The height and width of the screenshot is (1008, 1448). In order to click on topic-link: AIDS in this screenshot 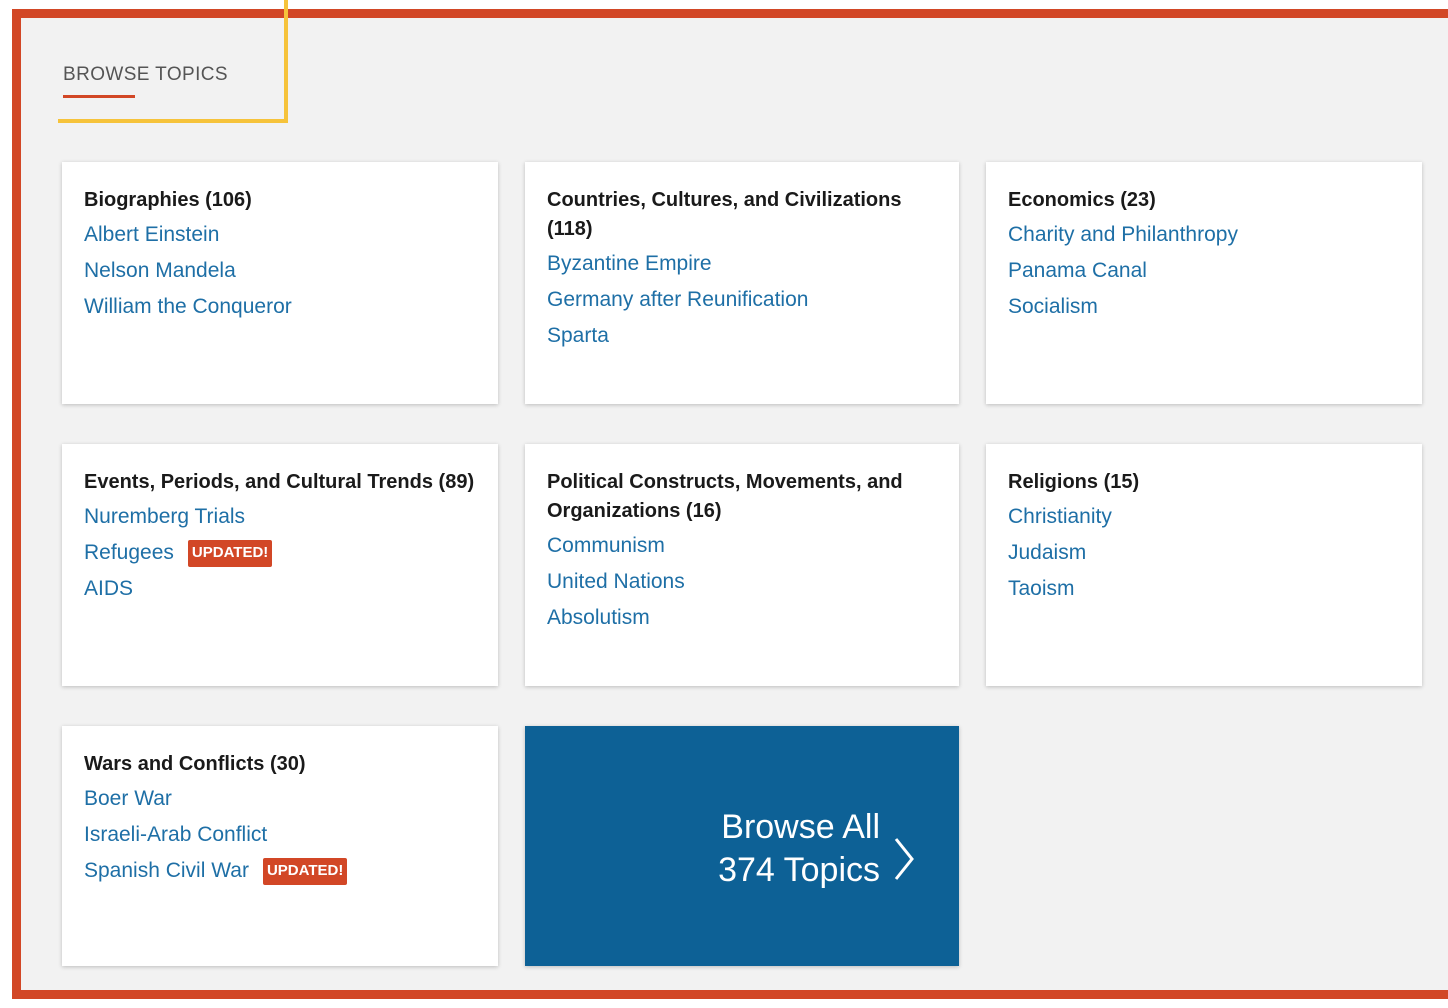, I will do `click(108, 588)`.